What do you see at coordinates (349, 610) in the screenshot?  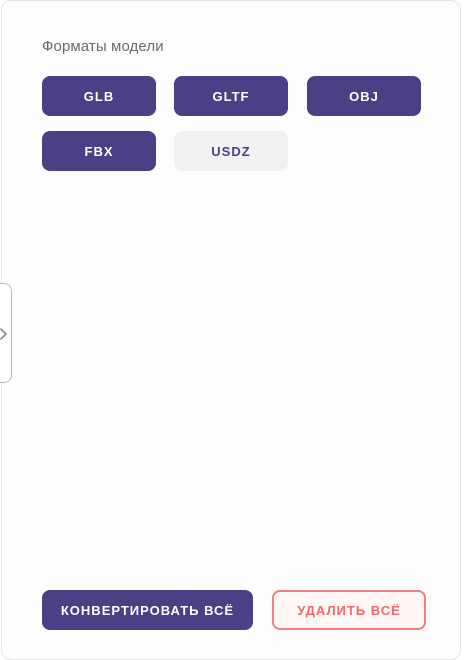 I see `delete-all-button: УДАЛИТЬ ВСЁ` at bounding box center [349, 610].